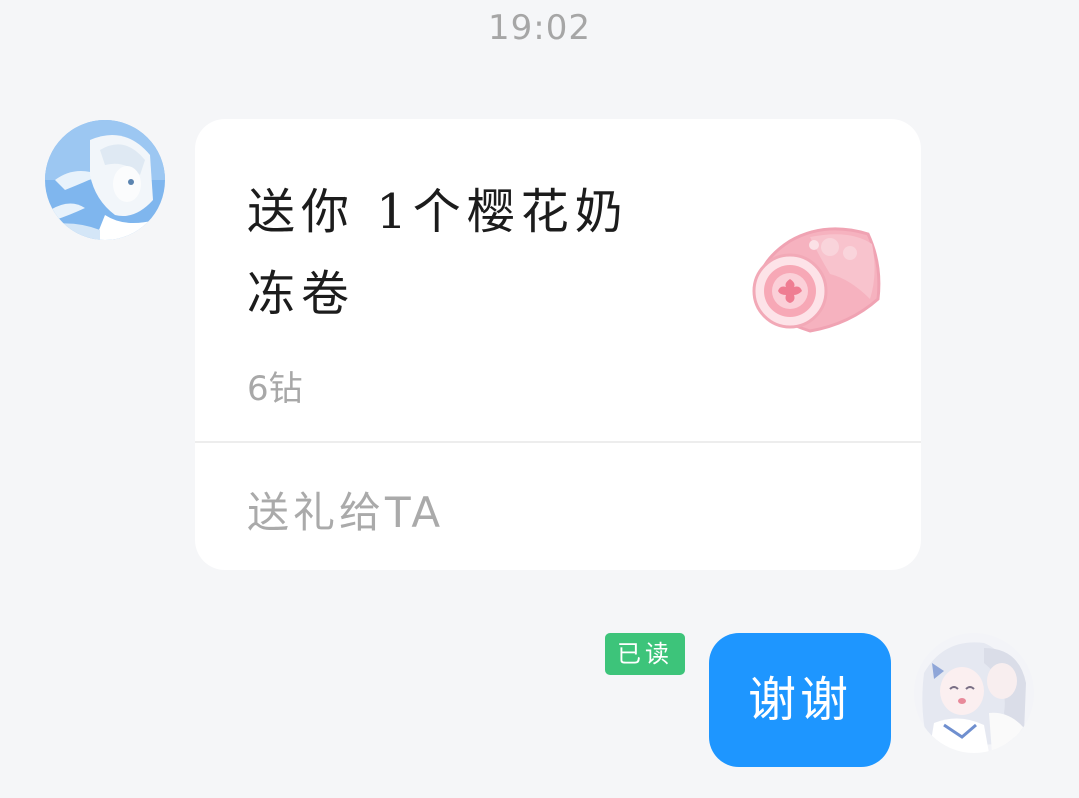  I want to click on sender-avatar, so click(105, 180).